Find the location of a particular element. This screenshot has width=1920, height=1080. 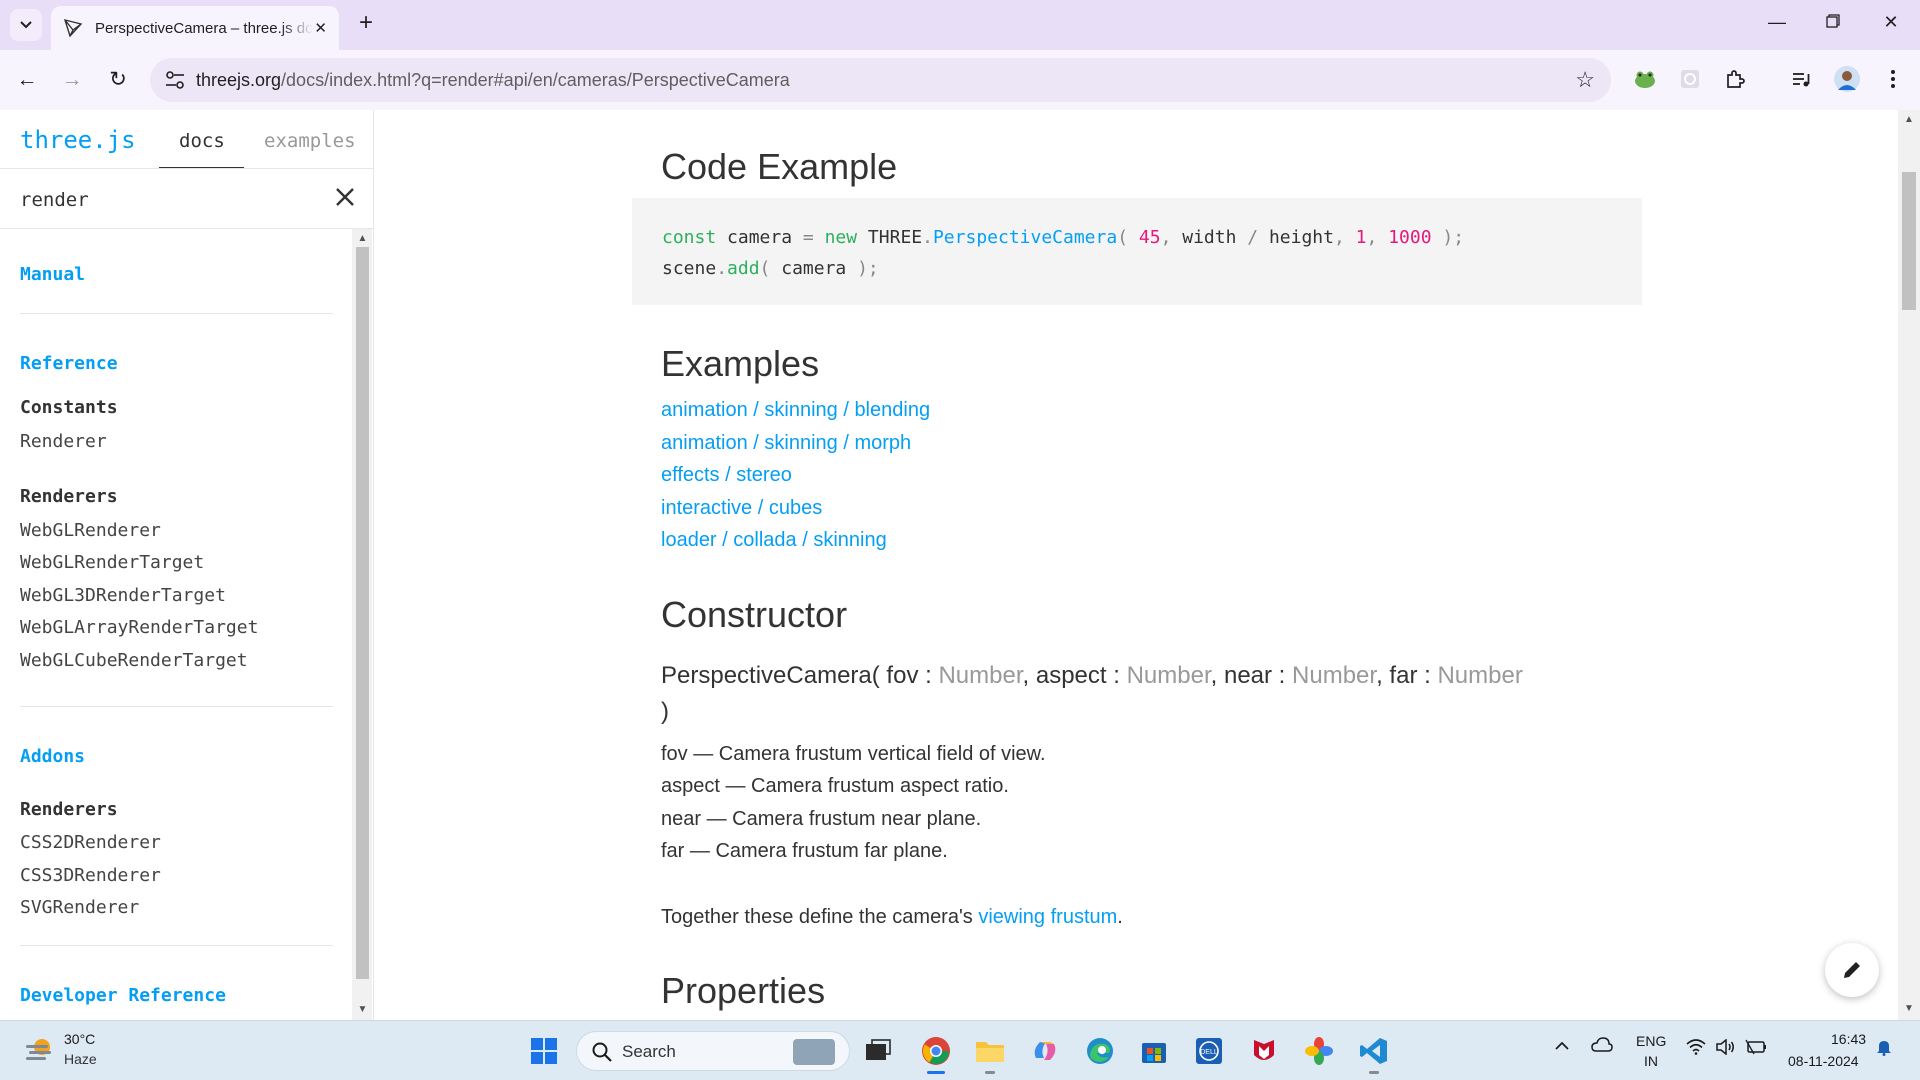

cloud-icon is located at coordinates (1602, 1047).